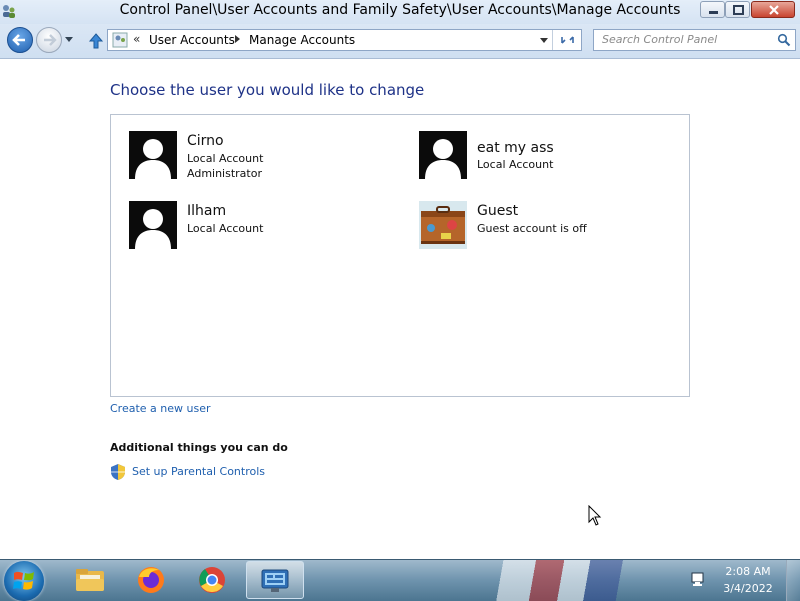  What do you see at coordinates (544, 40) in the screenshot?
I see `address-dropdown-icon` at bounding box center [544, 40].